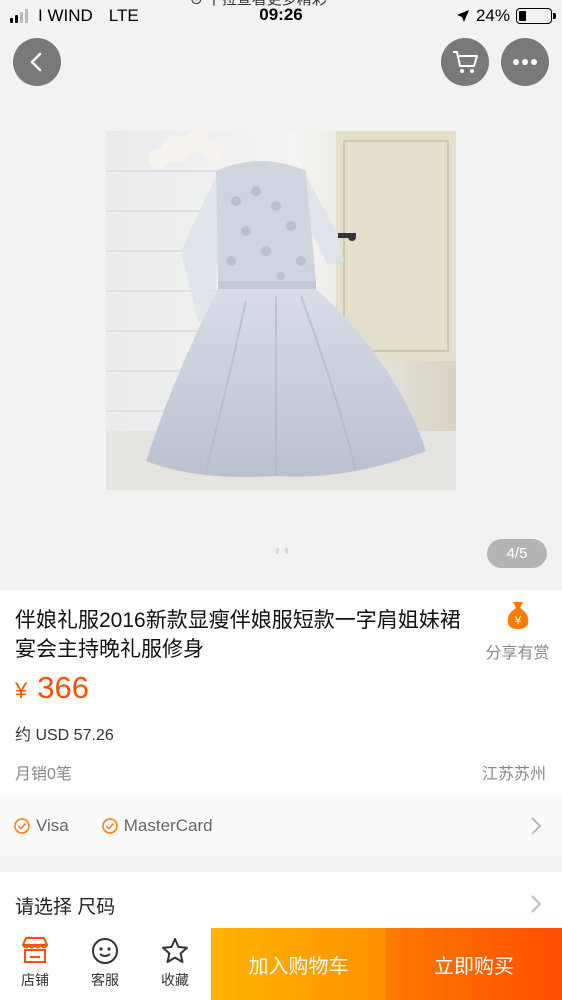 This screenshot has width=562, height=1000. What do you see at coordinates (513, 774) in the screenshot?
I see `seller-location: 江苏苏州` at bounding box center [513, 774].